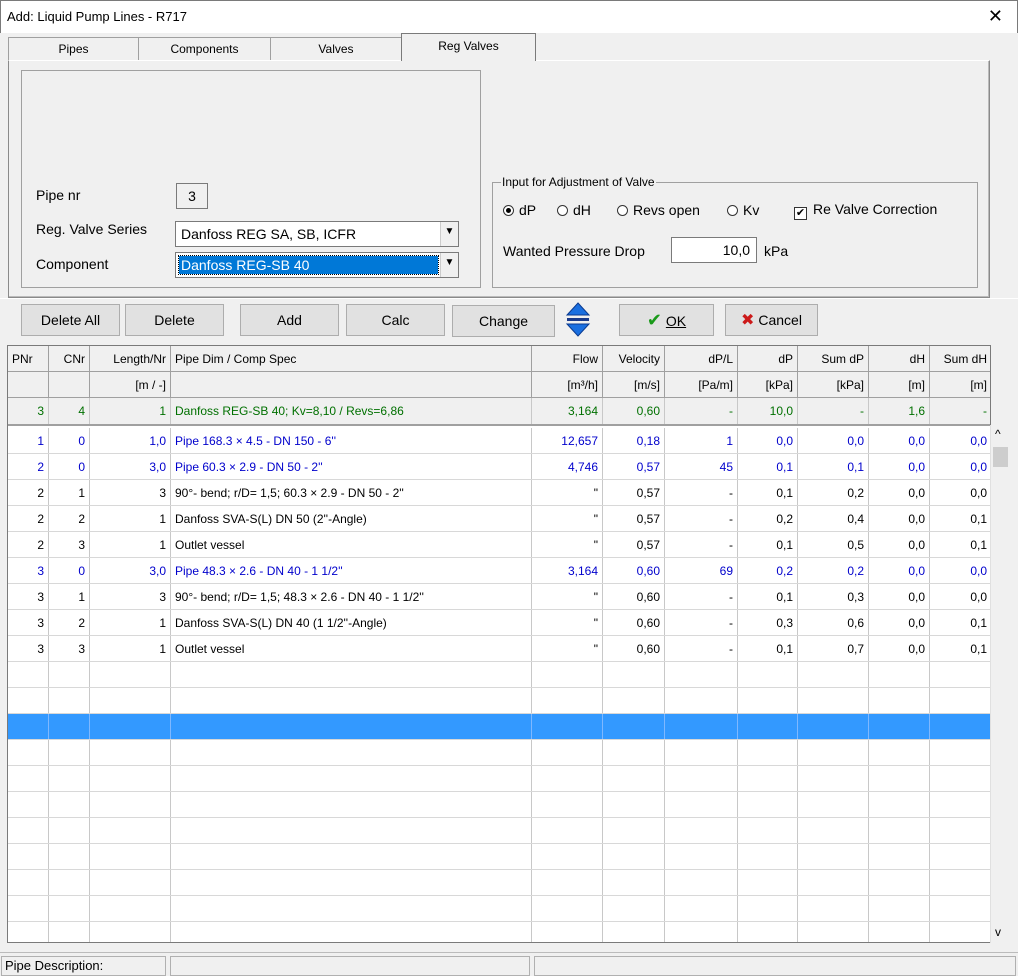  I want to click on cell-sum-dp: 0,1, so click(833, 466).